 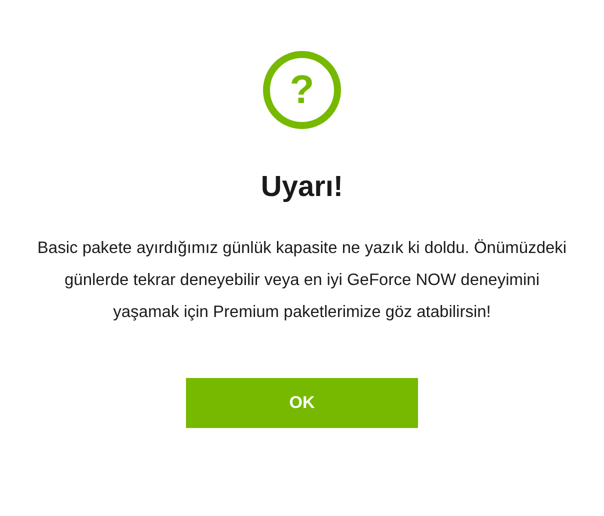 What do you see at coordinates (302, 187) in the screenshot?
I see `dialog-title: Uyarı!` at bounding box center [302, 187].